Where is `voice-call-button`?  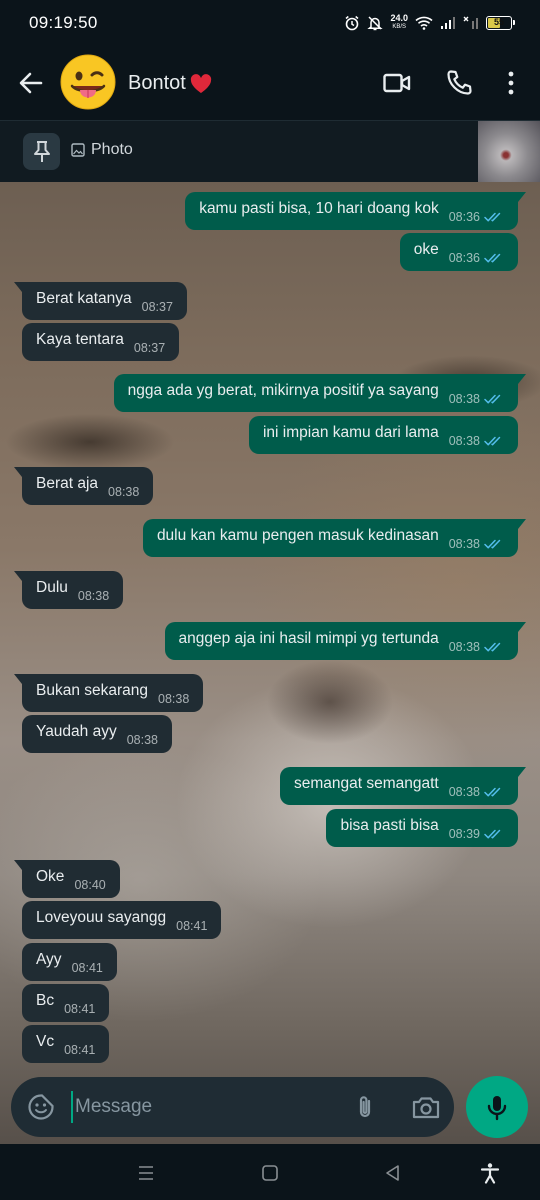
voice-call-button is located at coordinates (459, 83).